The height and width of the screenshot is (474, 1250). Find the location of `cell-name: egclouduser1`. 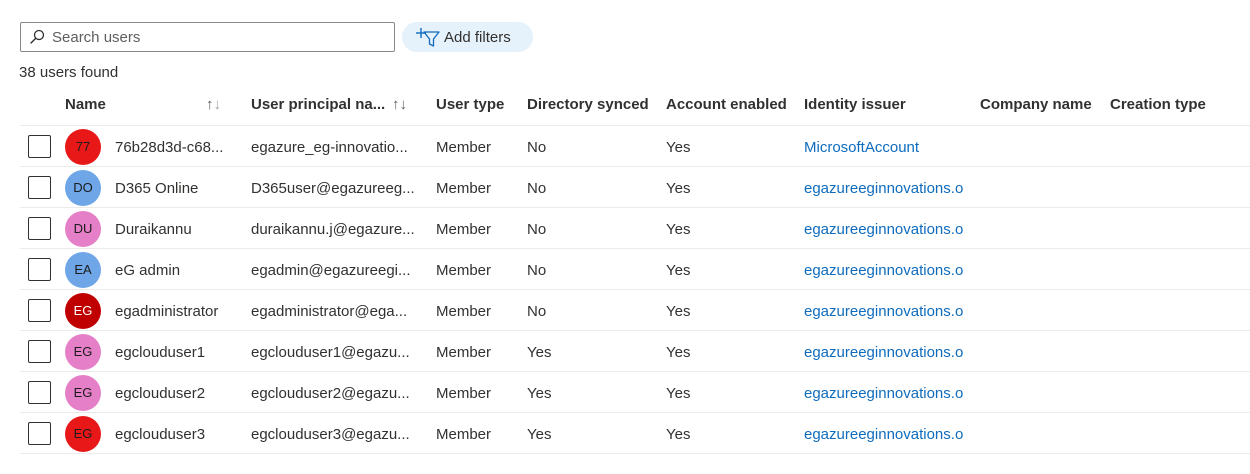

cell-name: egclouduser1 is located at coordinates (185, 351).